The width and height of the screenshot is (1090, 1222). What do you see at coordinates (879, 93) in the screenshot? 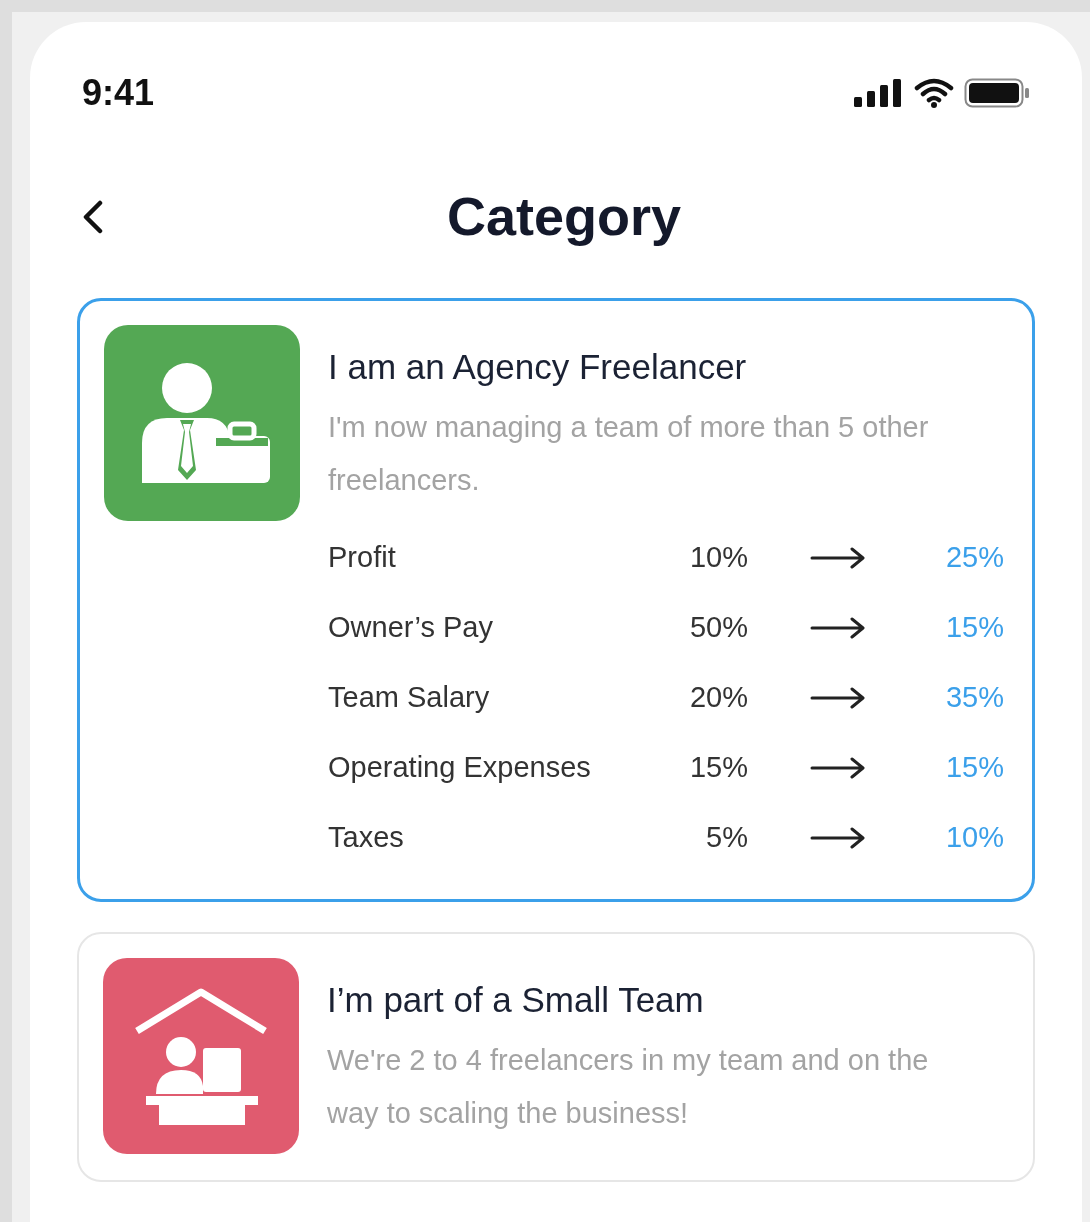
I see `signal-icon` at bounding box center [879, 93].